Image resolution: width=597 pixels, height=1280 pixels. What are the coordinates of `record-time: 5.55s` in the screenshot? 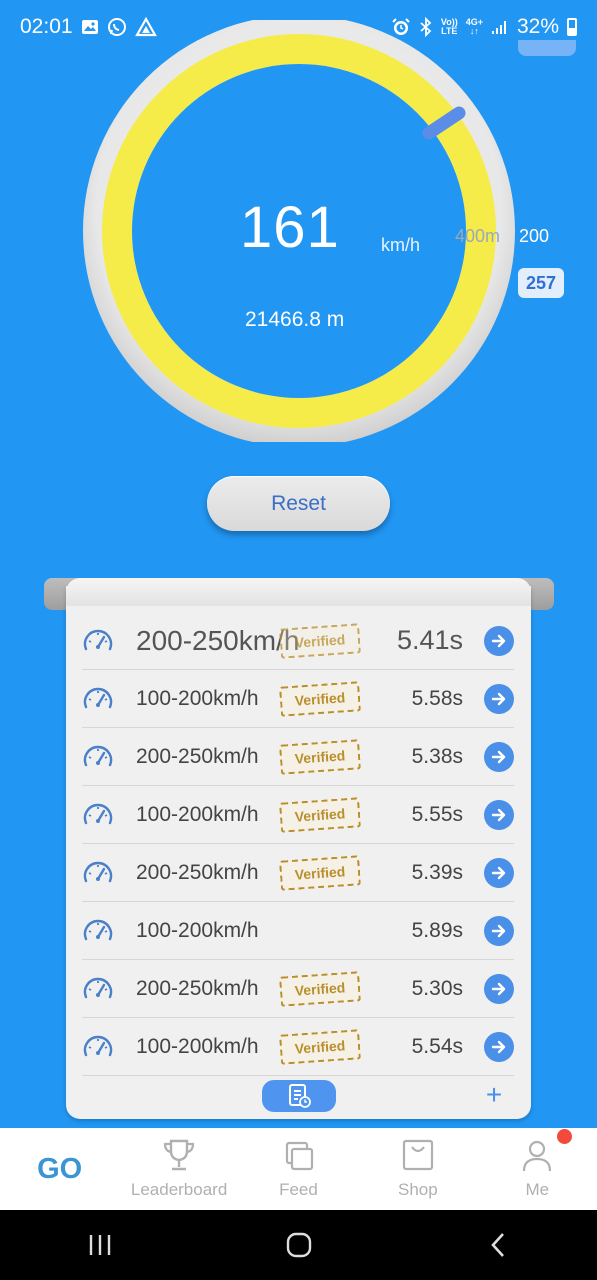 It's located at (437, 814).